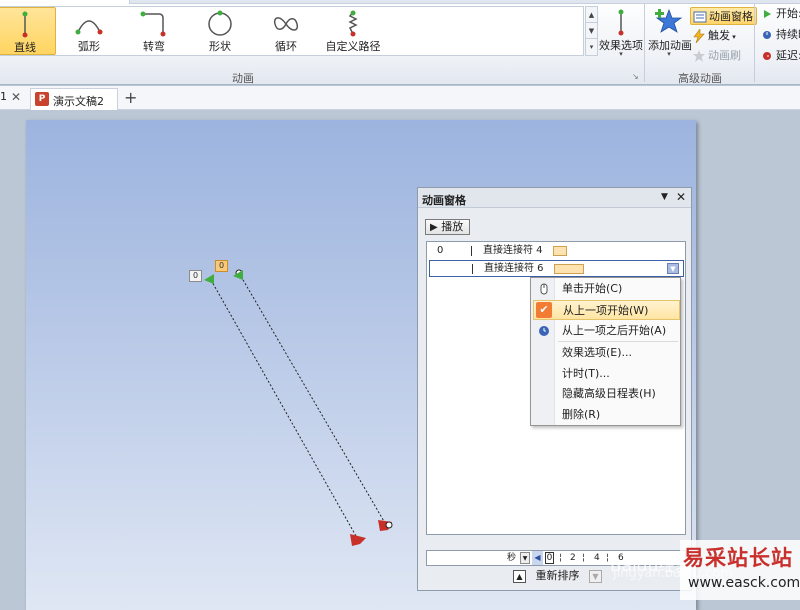 The height and width of the screenshot is (610, 800). I want to click on menu-item-after-previous: 从上一项之后开始(A), so click(606, 331).